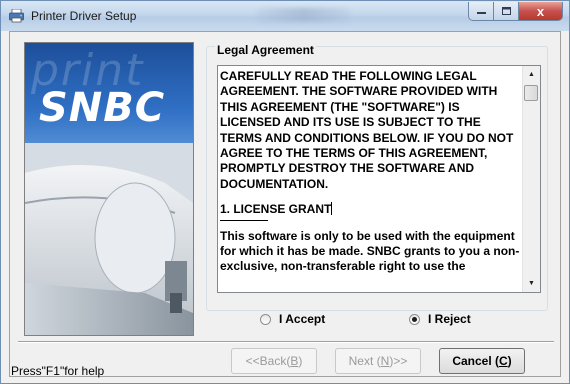 Image resolution: width=570 pixels, height=384 pixels. What do you see at coordinates (509, 361) in the screenshot?
I see `cancel-label-post: )` at bounding box center [509, 361].